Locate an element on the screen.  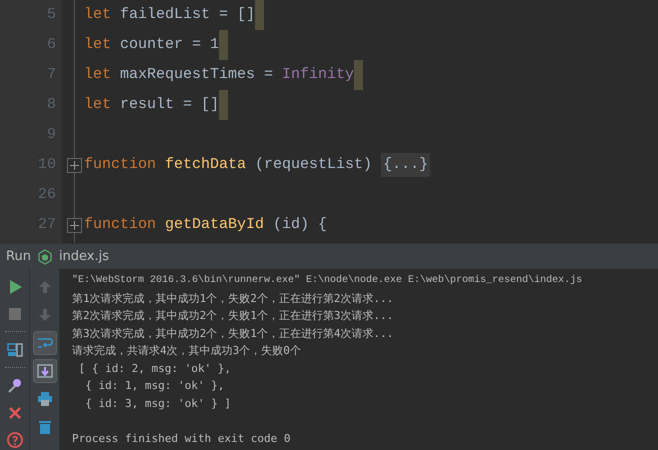
console-line: 请求完成，共请求4次，其中成功3个，失败0个 is located at coordinates (187, 351).